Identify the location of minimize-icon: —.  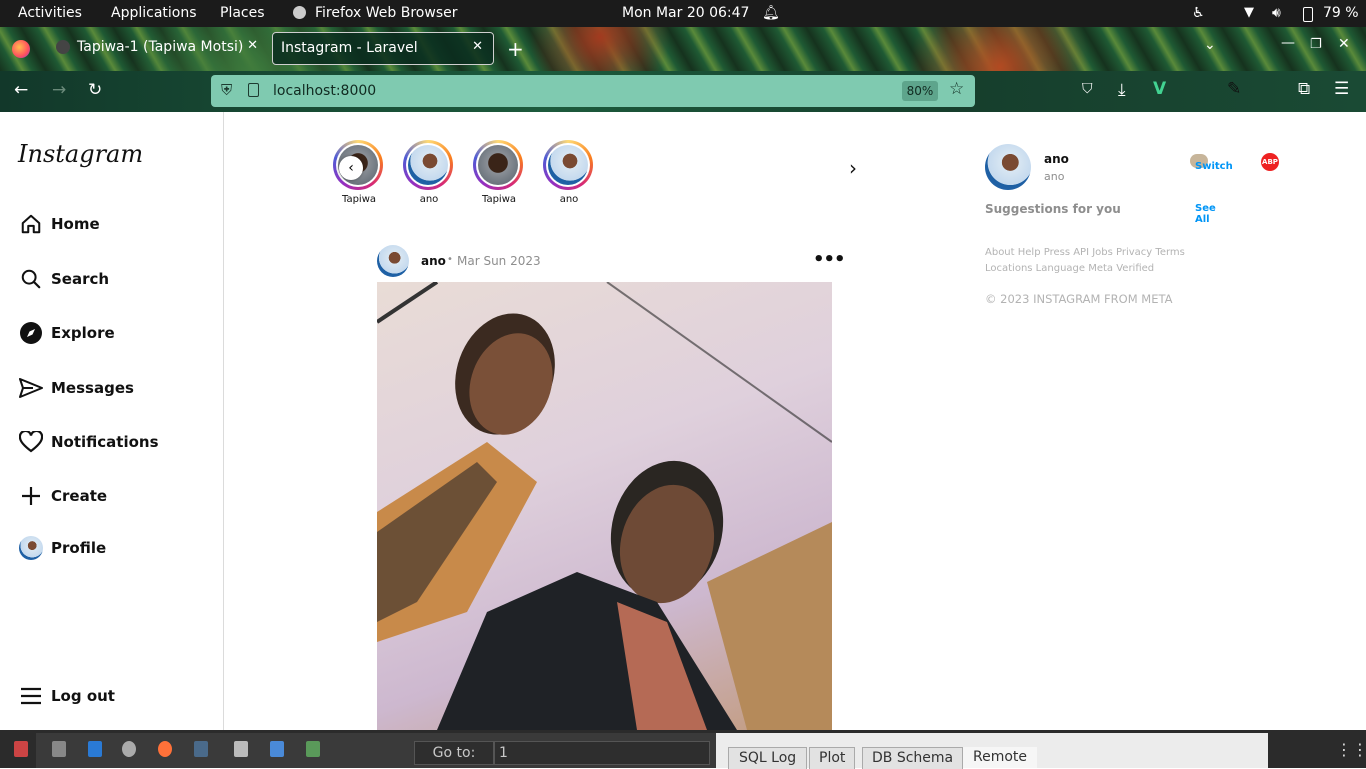
(1288, 43).